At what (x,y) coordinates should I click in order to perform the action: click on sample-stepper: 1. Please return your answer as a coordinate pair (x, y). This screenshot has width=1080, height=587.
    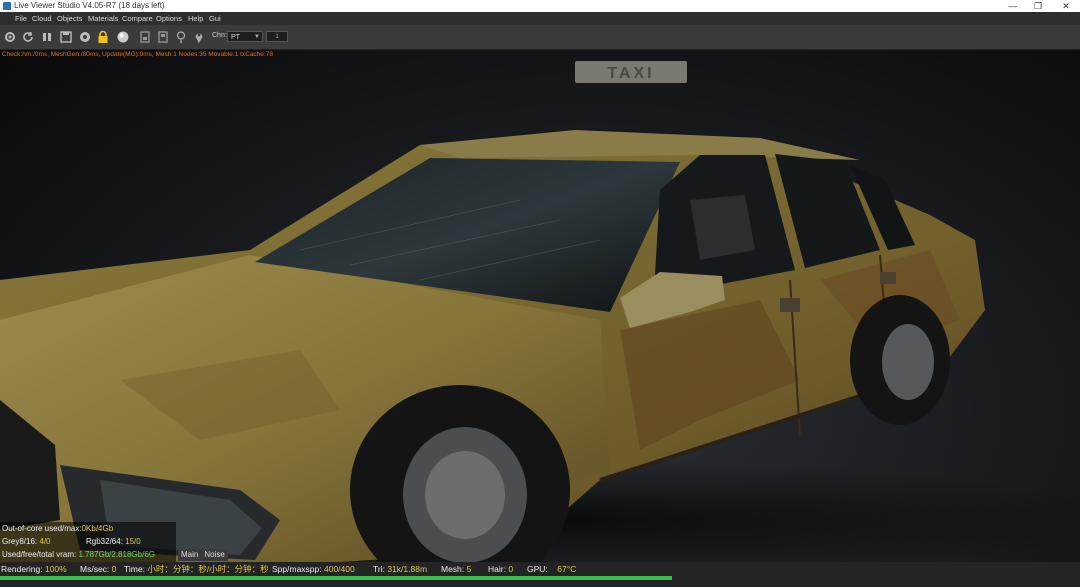
    Looking at the image, I should click on (277, 36).